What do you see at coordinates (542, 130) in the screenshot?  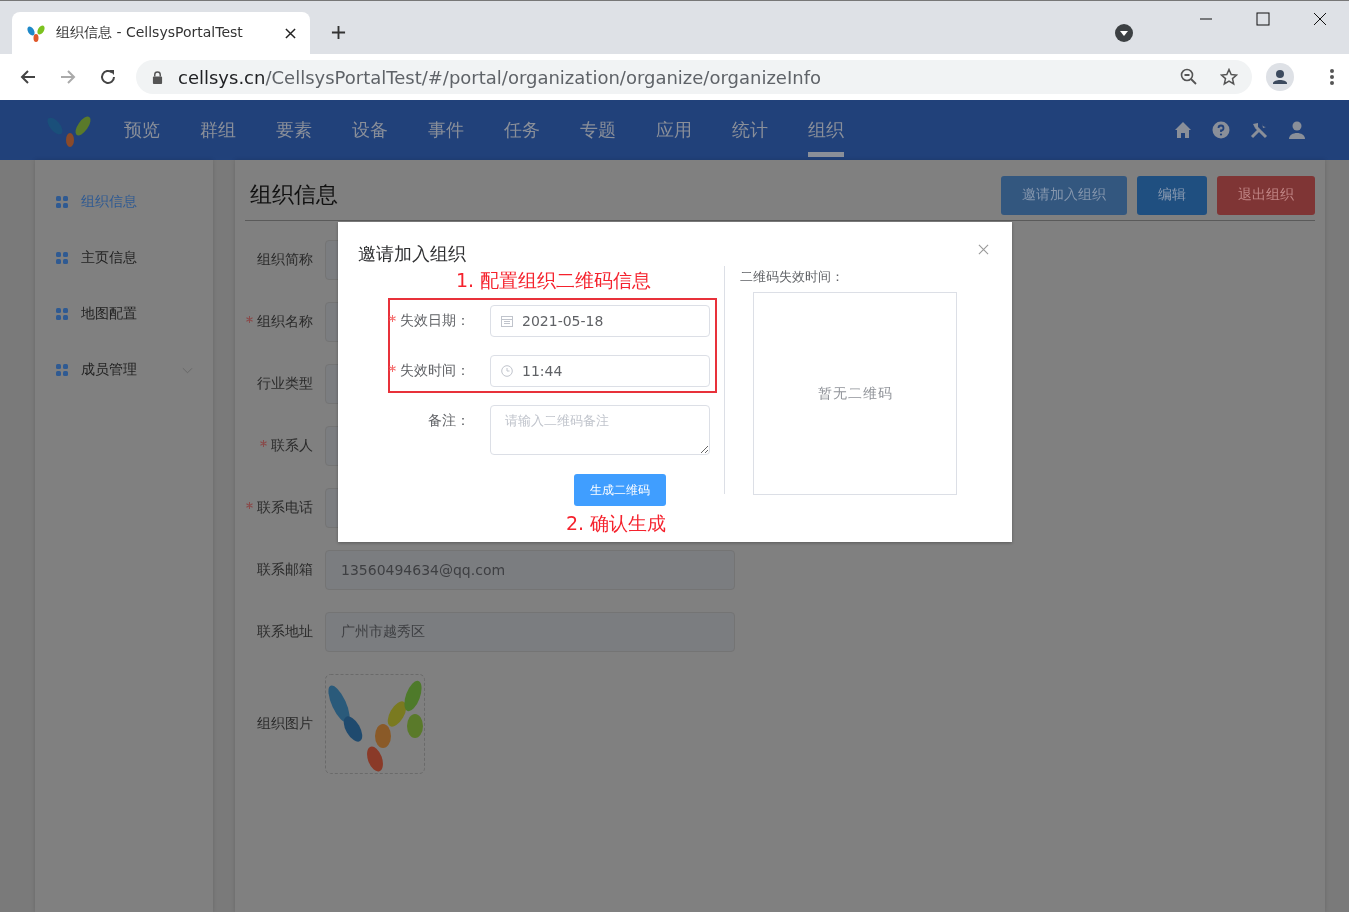 I see `nav-item: 任务` at bounding box center [542, 130].